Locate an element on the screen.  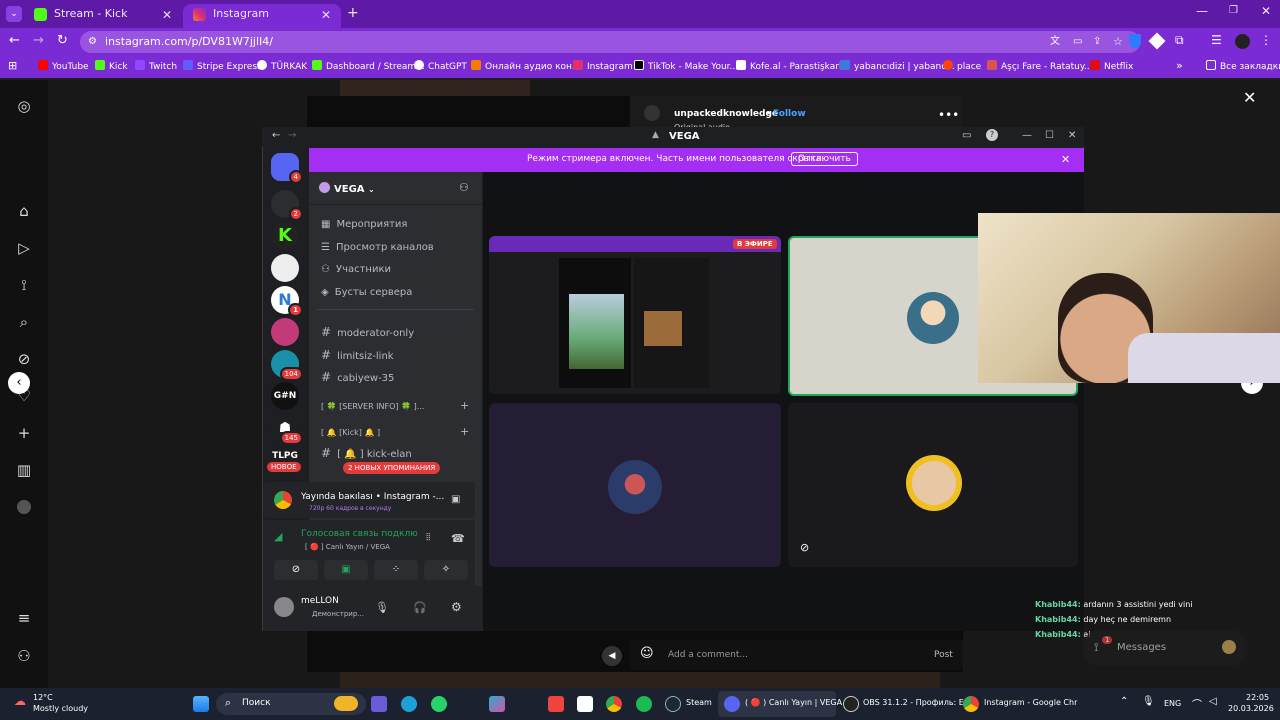
voice-channel-name: [ 🔴 ] Canlı Yayın / VEGA is located at coordinates (347, 547).